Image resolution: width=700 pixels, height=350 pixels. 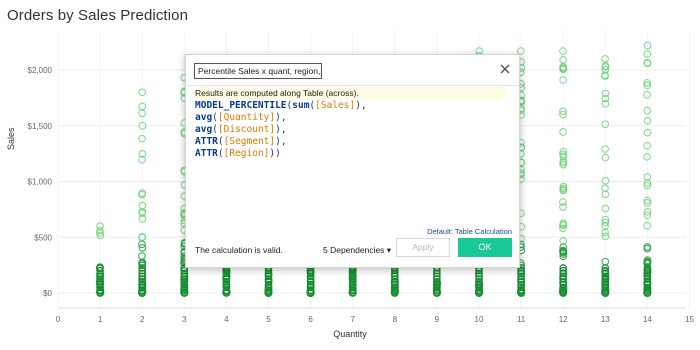 What do you see at coordinates (352, 319) in the screenshot?
I see `x-tick-label: 7` at bounding box center [352, 319].